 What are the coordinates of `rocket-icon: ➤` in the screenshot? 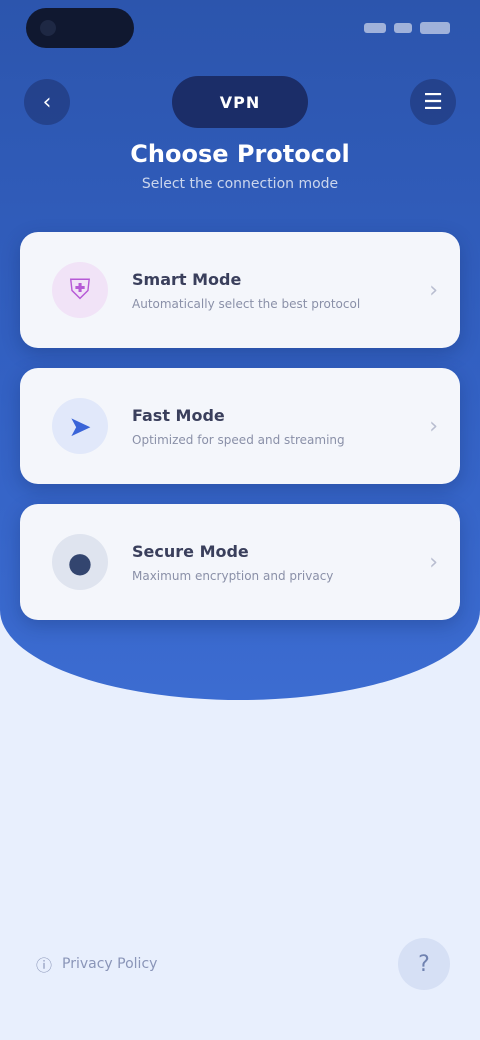 It's located at (80, 426).